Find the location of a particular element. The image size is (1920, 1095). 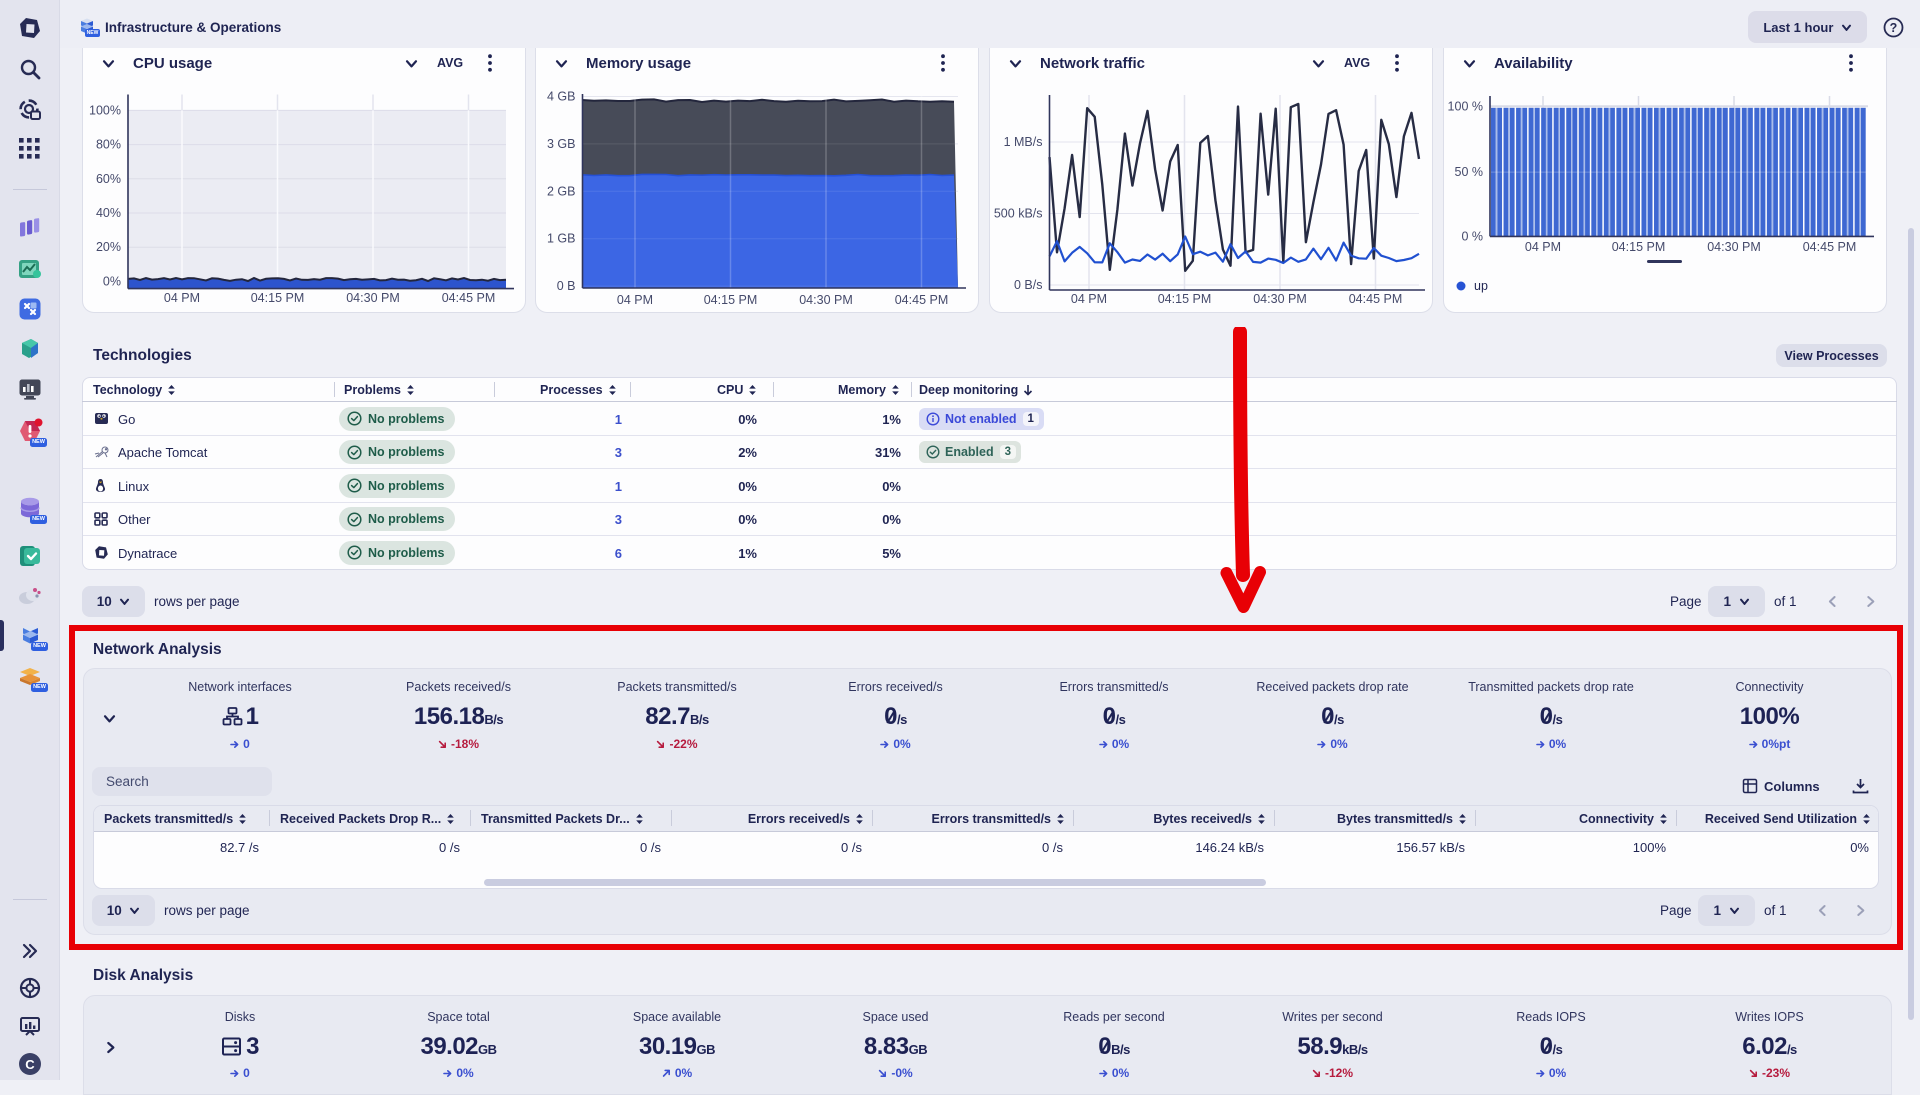

svg-text: 20% is located at coordinates (108, 247).